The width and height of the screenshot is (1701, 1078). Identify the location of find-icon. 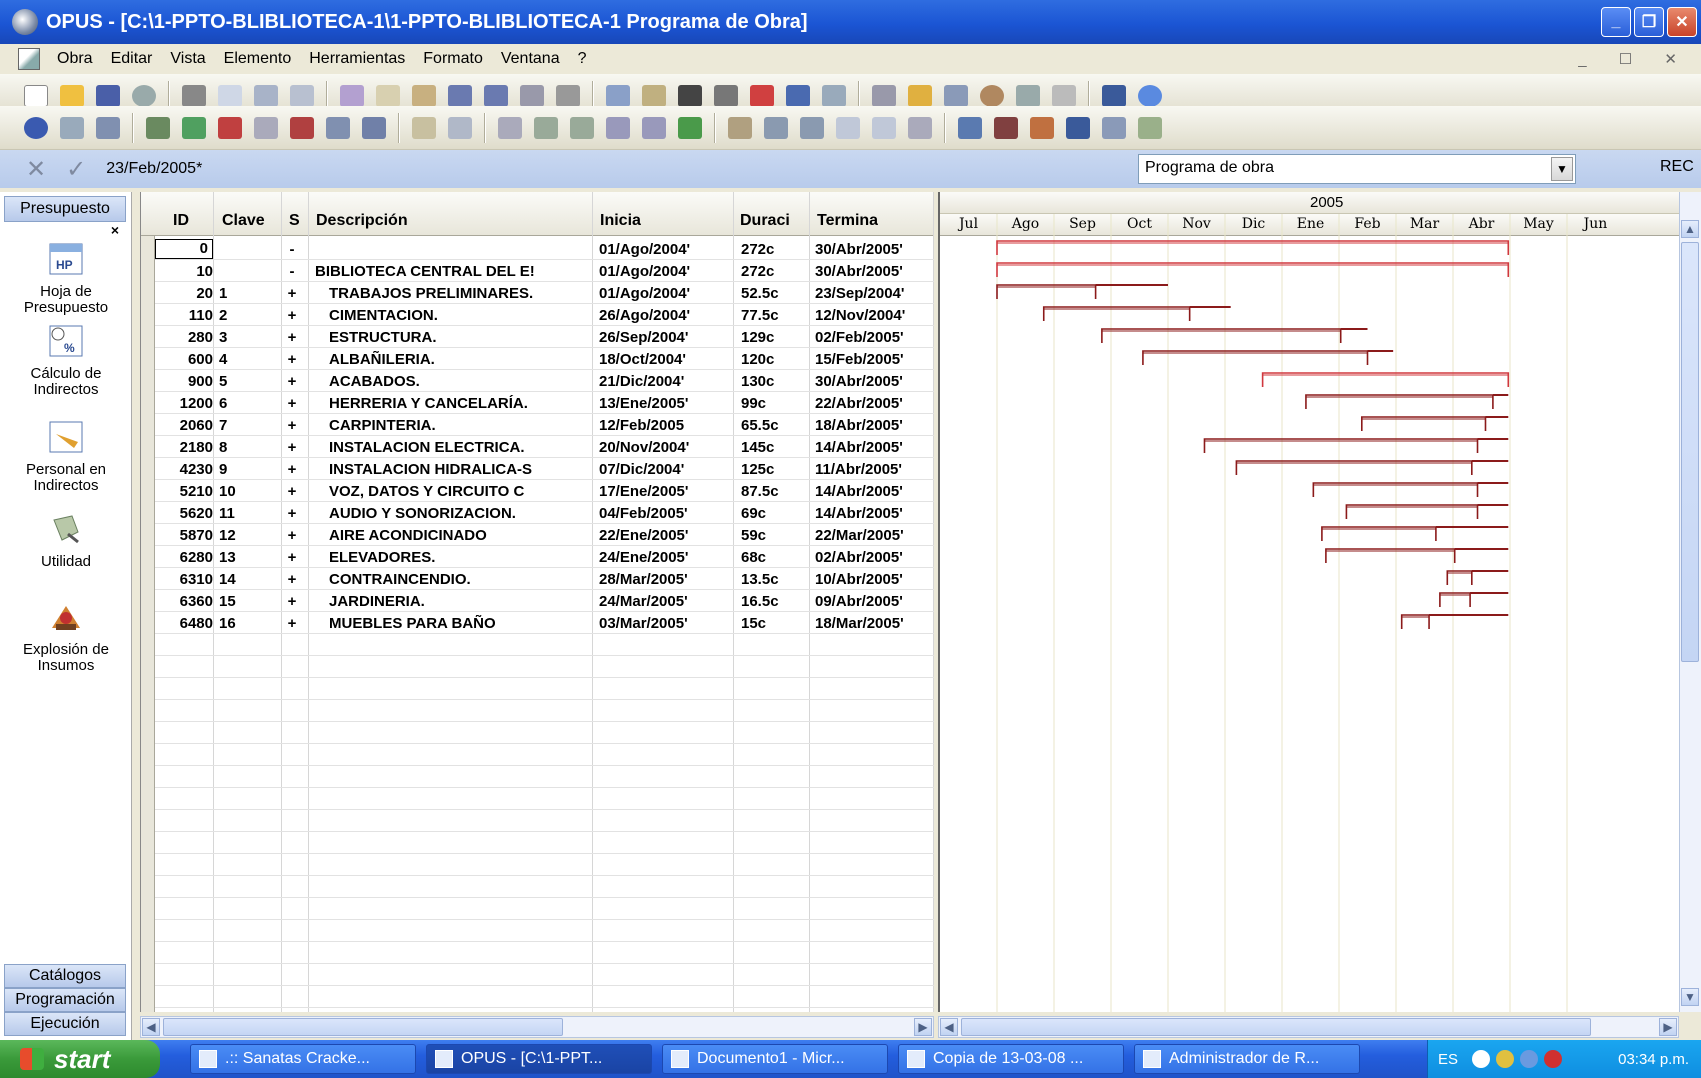
(726, 95).